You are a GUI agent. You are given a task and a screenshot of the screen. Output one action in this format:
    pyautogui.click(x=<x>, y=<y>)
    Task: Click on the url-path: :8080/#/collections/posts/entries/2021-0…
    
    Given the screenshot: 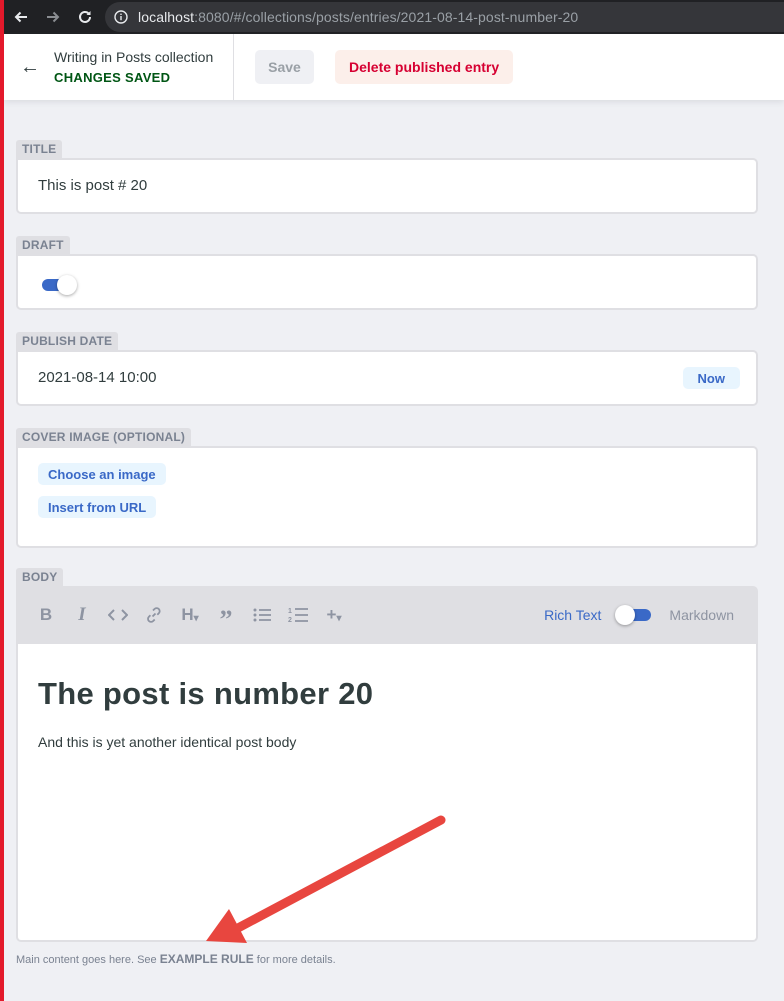 What is the action you would take?
    pyautogui.click(x=386, y=17)
    